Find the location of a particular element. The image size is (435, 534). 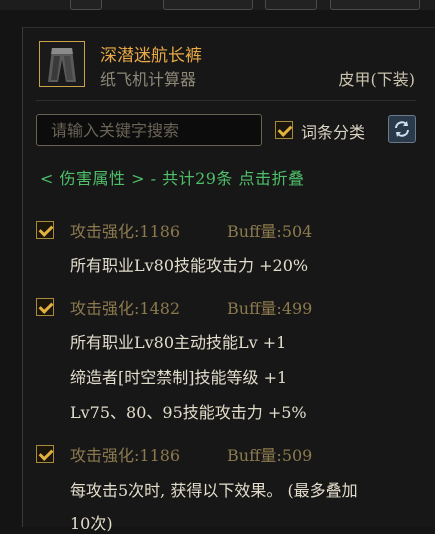

divider is located at coordinates (226, 100).